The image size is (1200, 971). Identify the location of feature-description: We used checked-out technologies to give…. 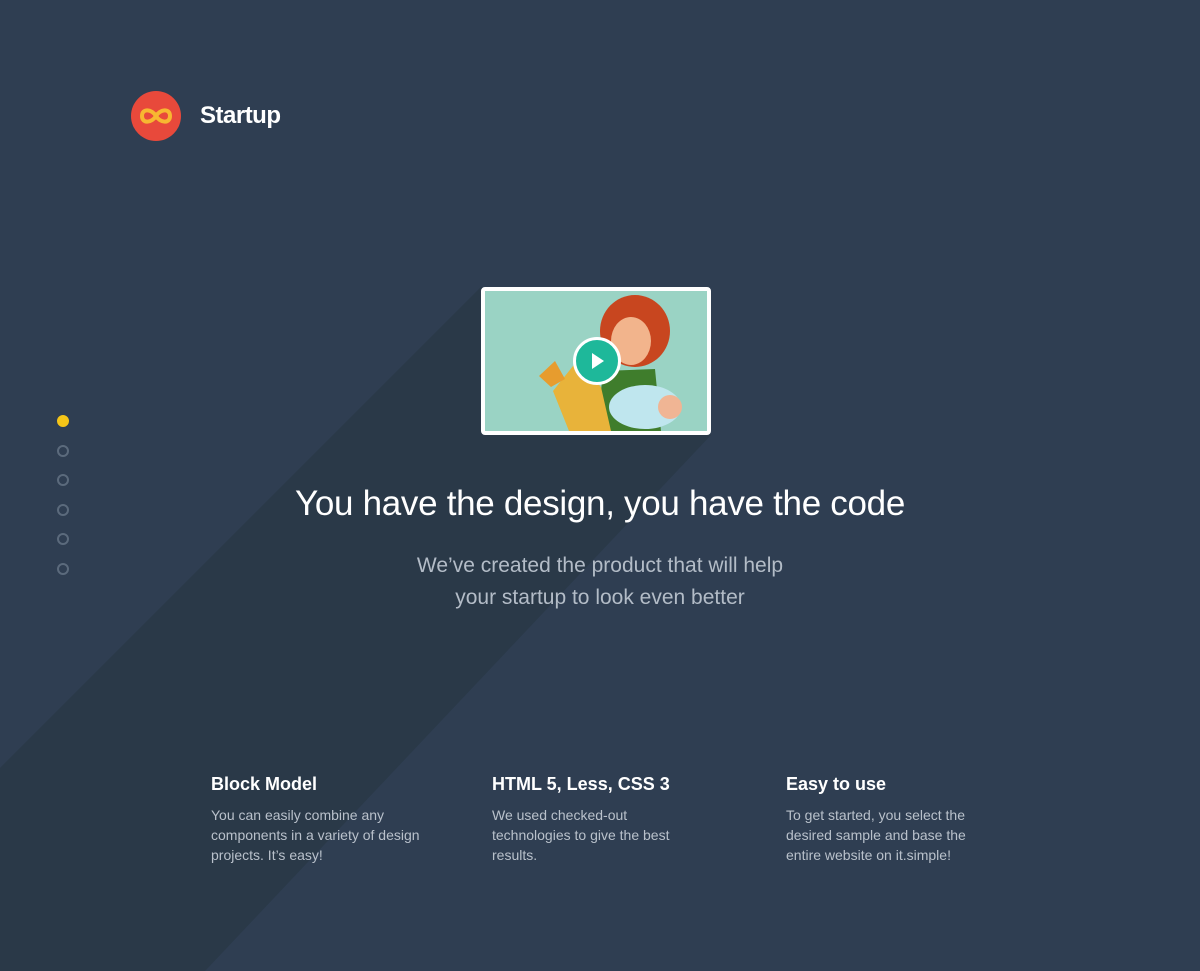
(581, 835).